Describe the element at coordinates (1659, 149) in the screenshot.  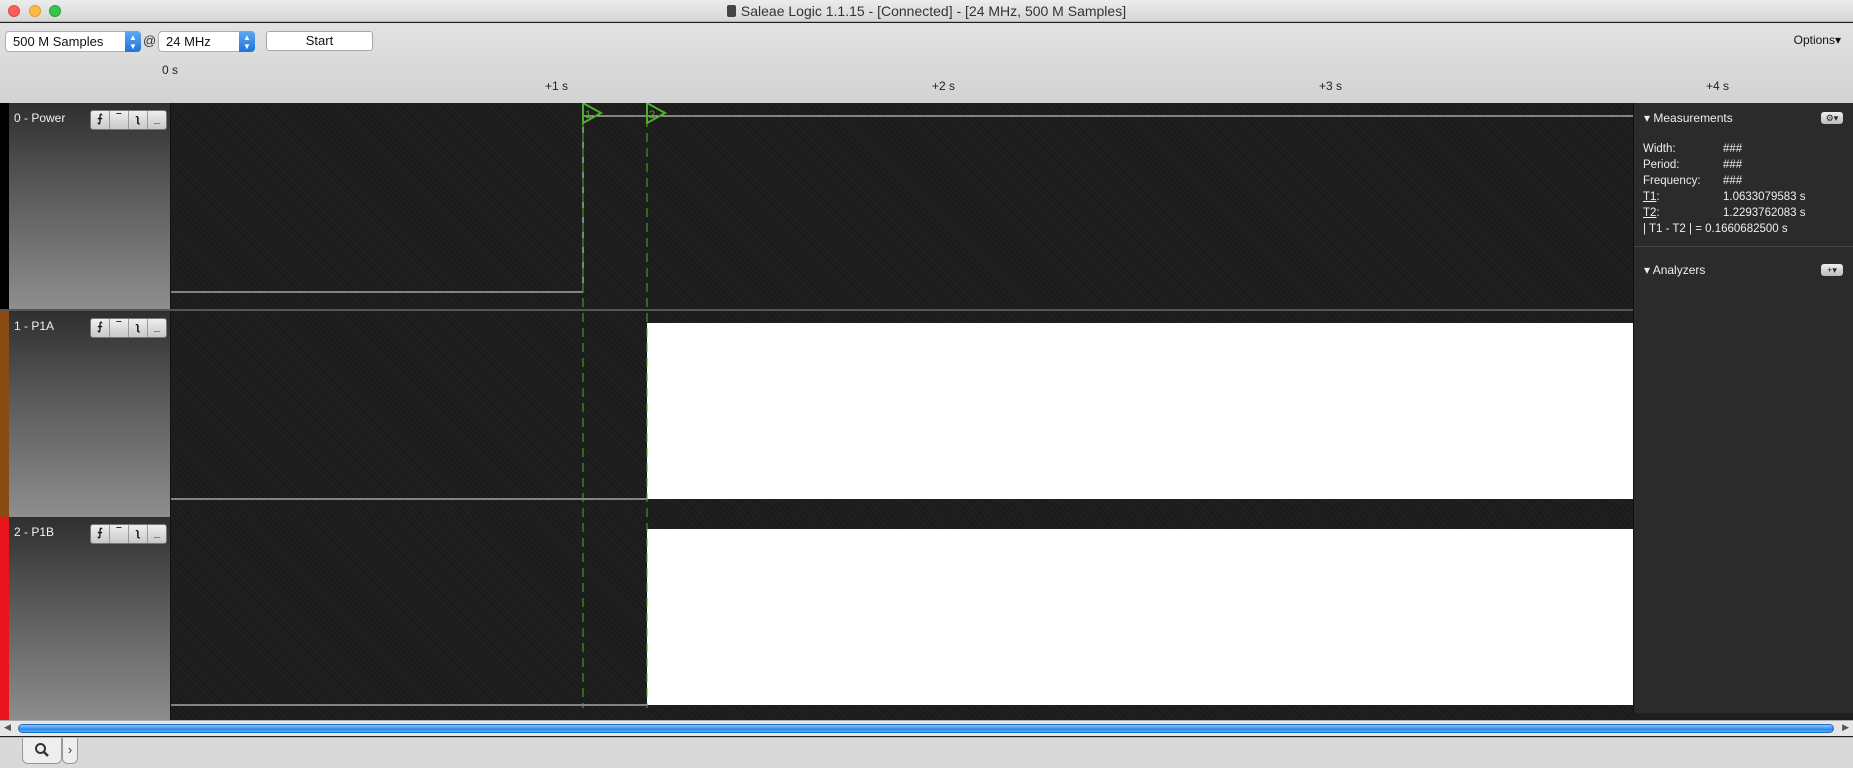
I see `width-label: Width:` at that location.